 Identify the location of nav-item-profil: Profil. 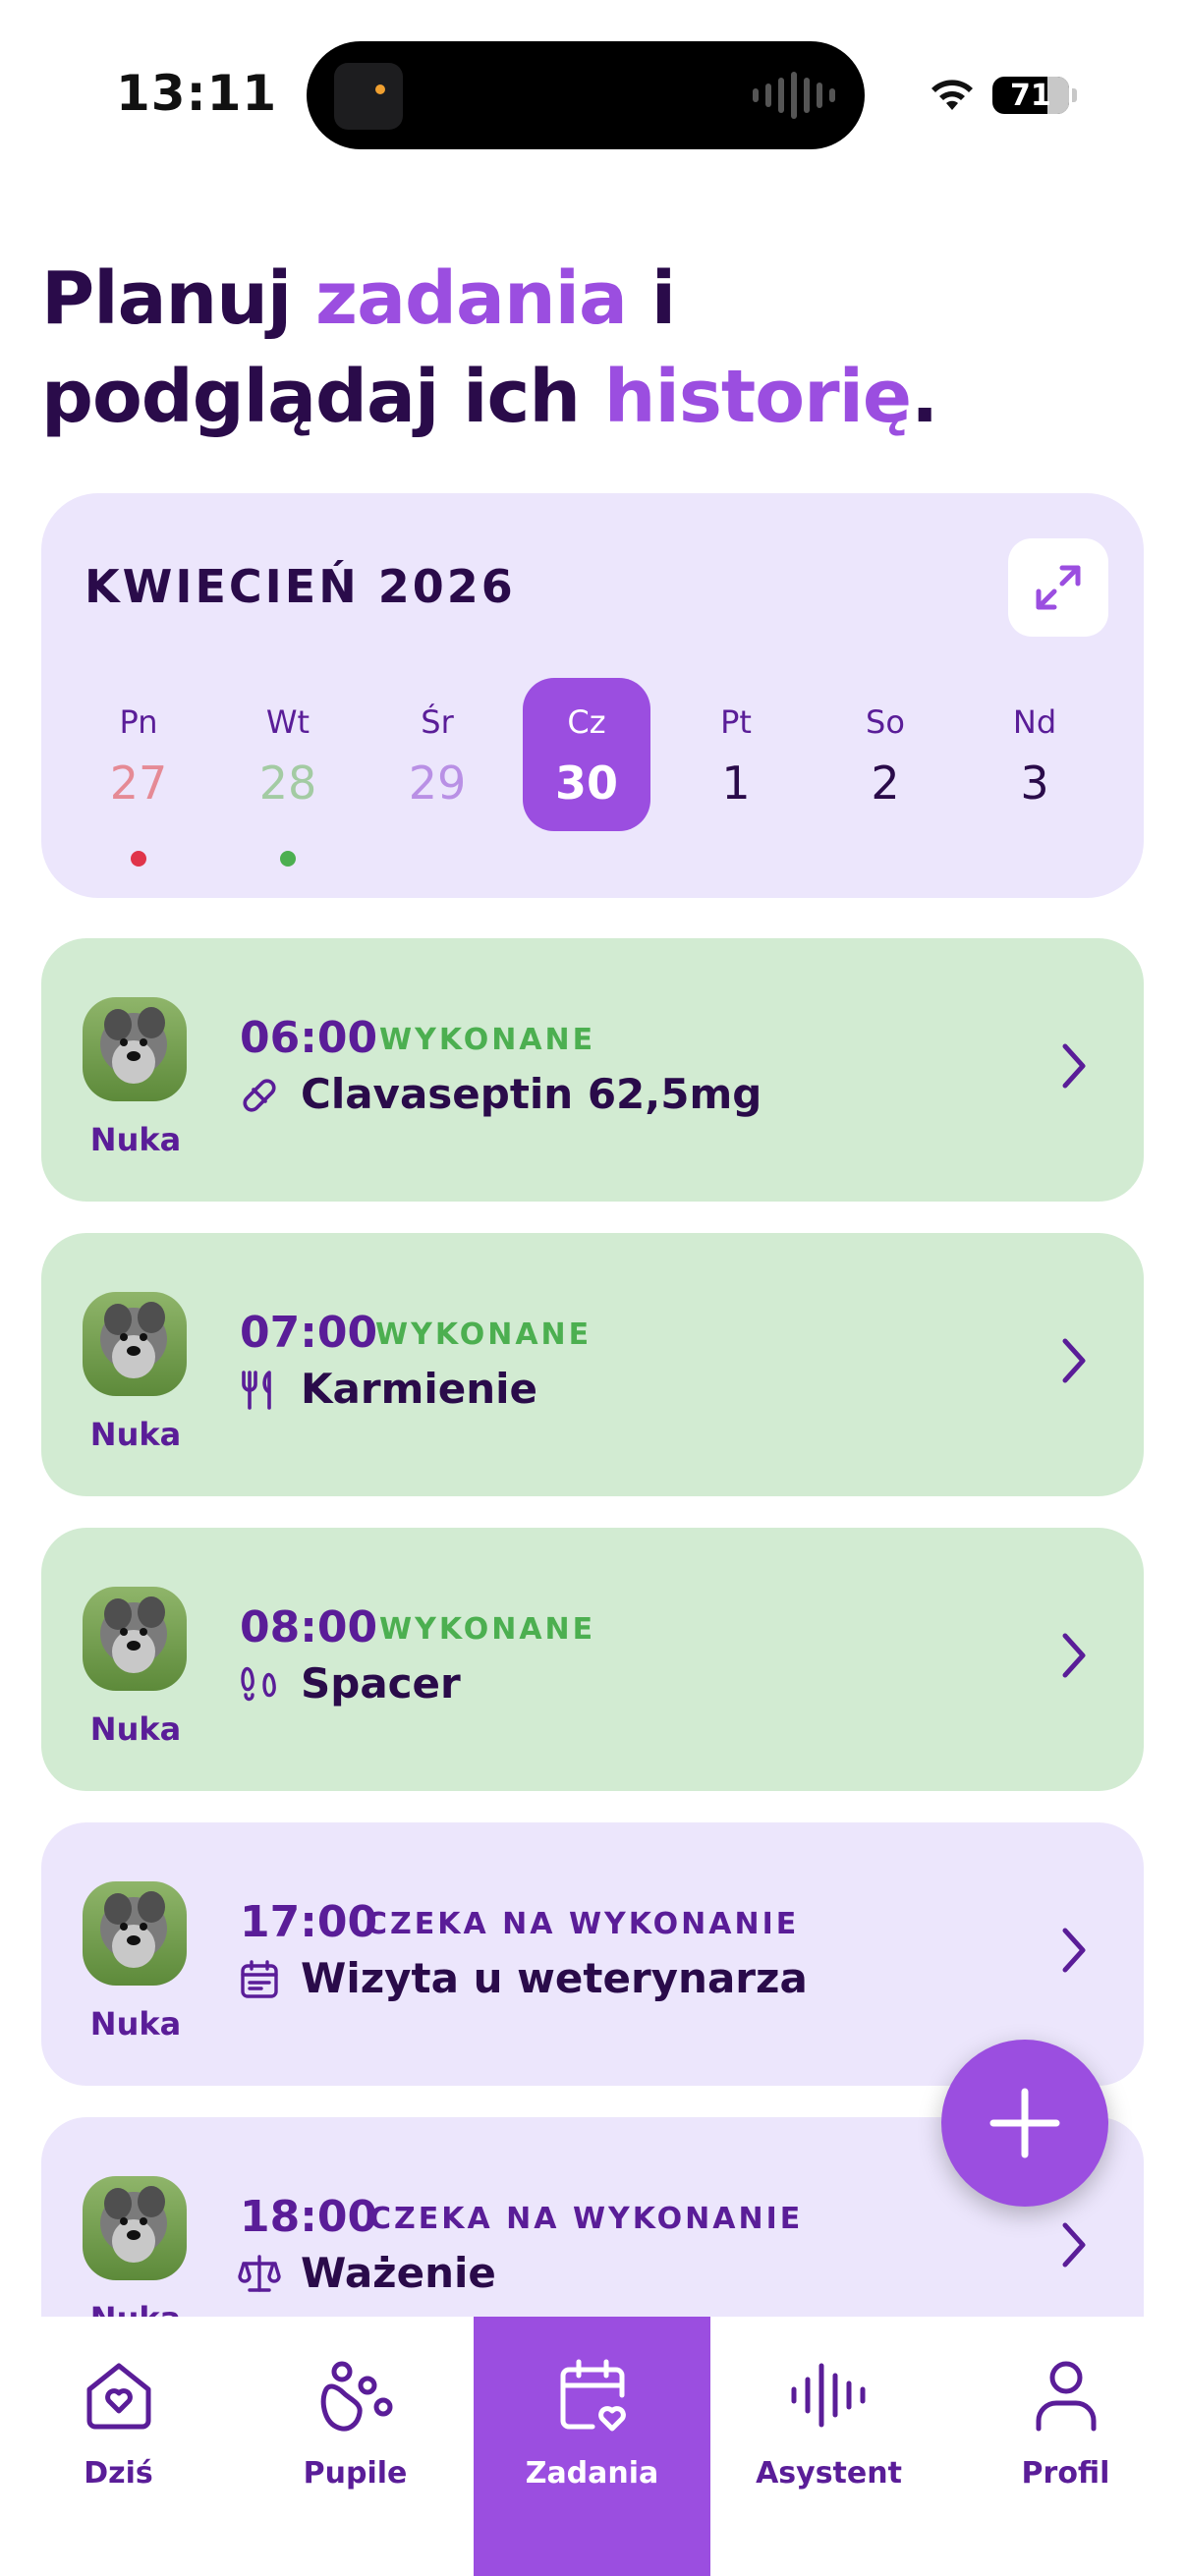
(1065, 2446).